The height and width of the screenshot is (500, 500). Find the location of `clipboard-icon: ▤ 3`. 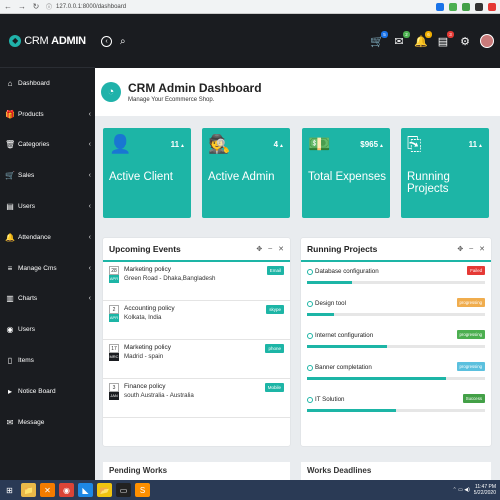

clipboard-icon: ▤ 3 is located at coordinates (445, 39).